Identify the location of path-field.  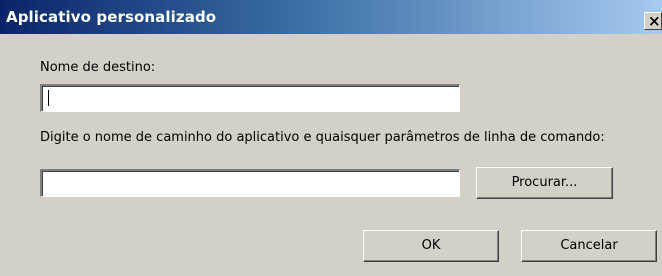
(250, 183).